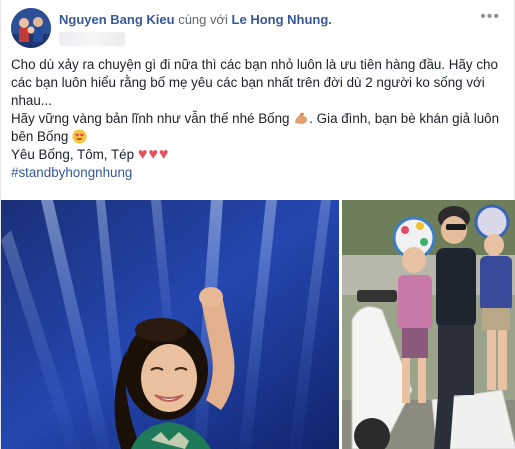 The width and height of the screenshot is (515, 449). What do you see at coordinates (71, 172) in the screenshot?
I see `hashtag-link: #standbyhongnhung` at bounding box center [71, 172].